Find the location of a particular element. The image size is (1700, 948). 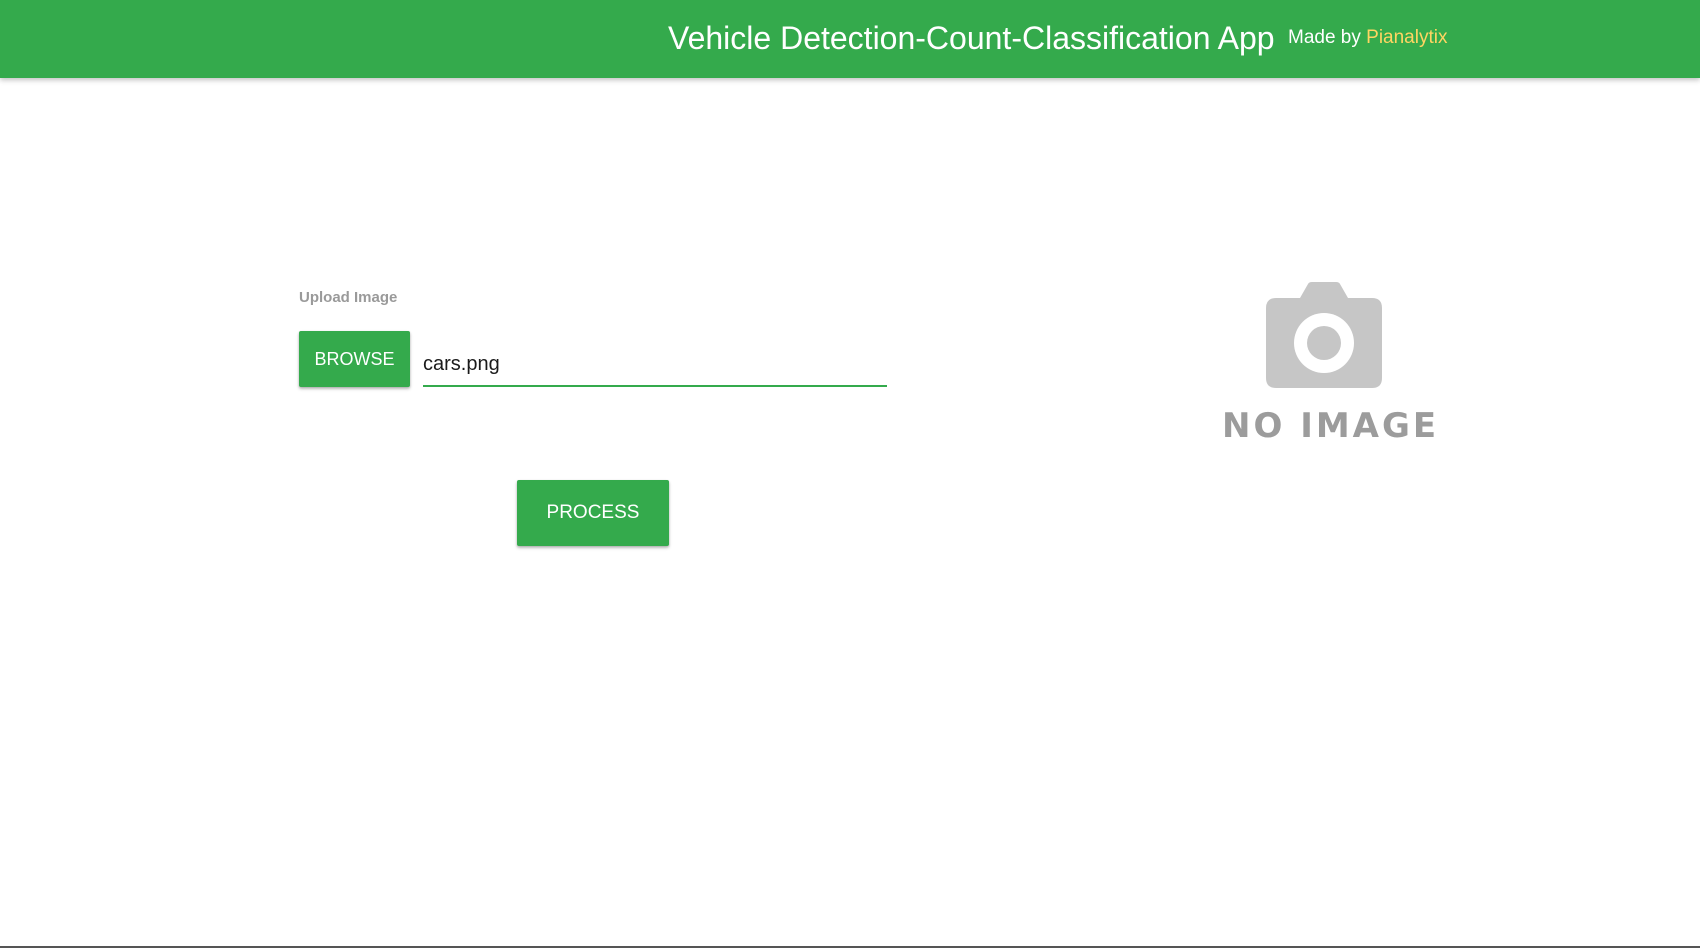

made-by-prefix: Made by is located at coordinates (1324, 37).